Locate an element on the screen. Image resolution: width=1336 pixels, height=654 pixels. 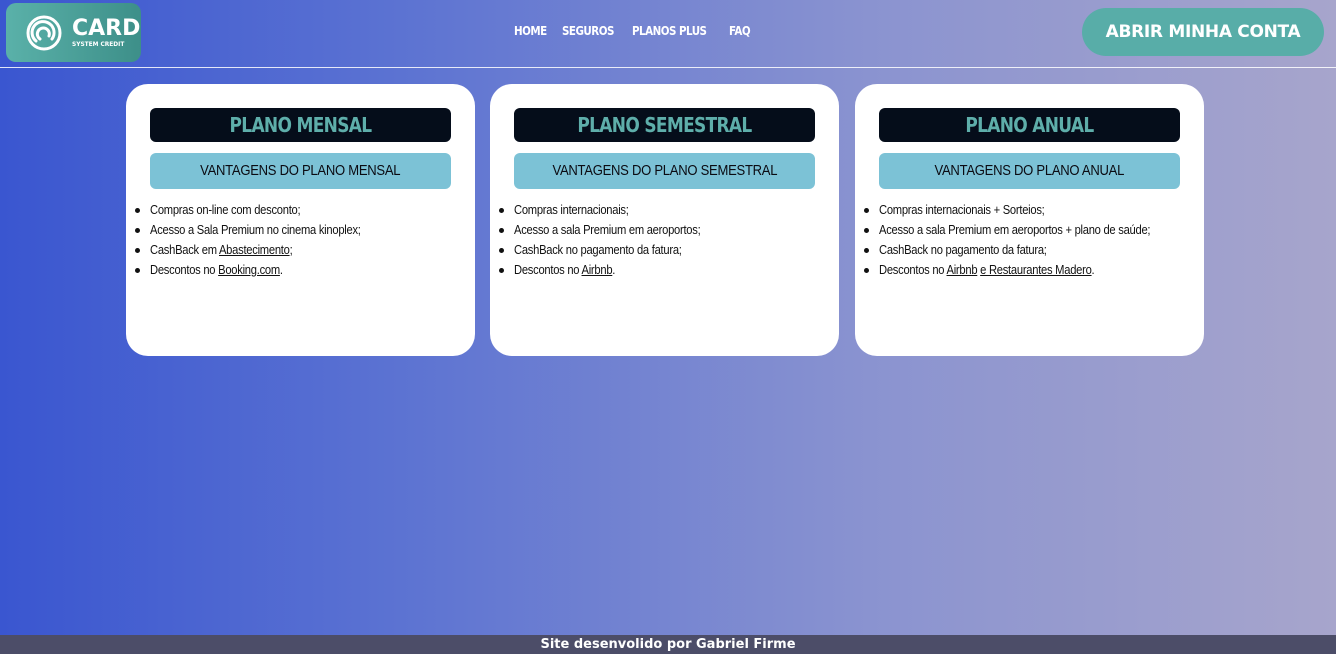
contactless-logo-icon is located at coordinates (44, 32).